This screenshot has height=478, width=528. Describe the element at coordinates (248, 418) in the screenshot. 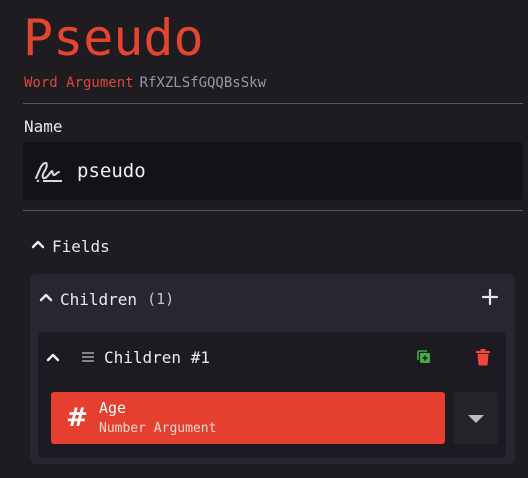

I see `argument-card-age: # Age Number Argument` at that location.